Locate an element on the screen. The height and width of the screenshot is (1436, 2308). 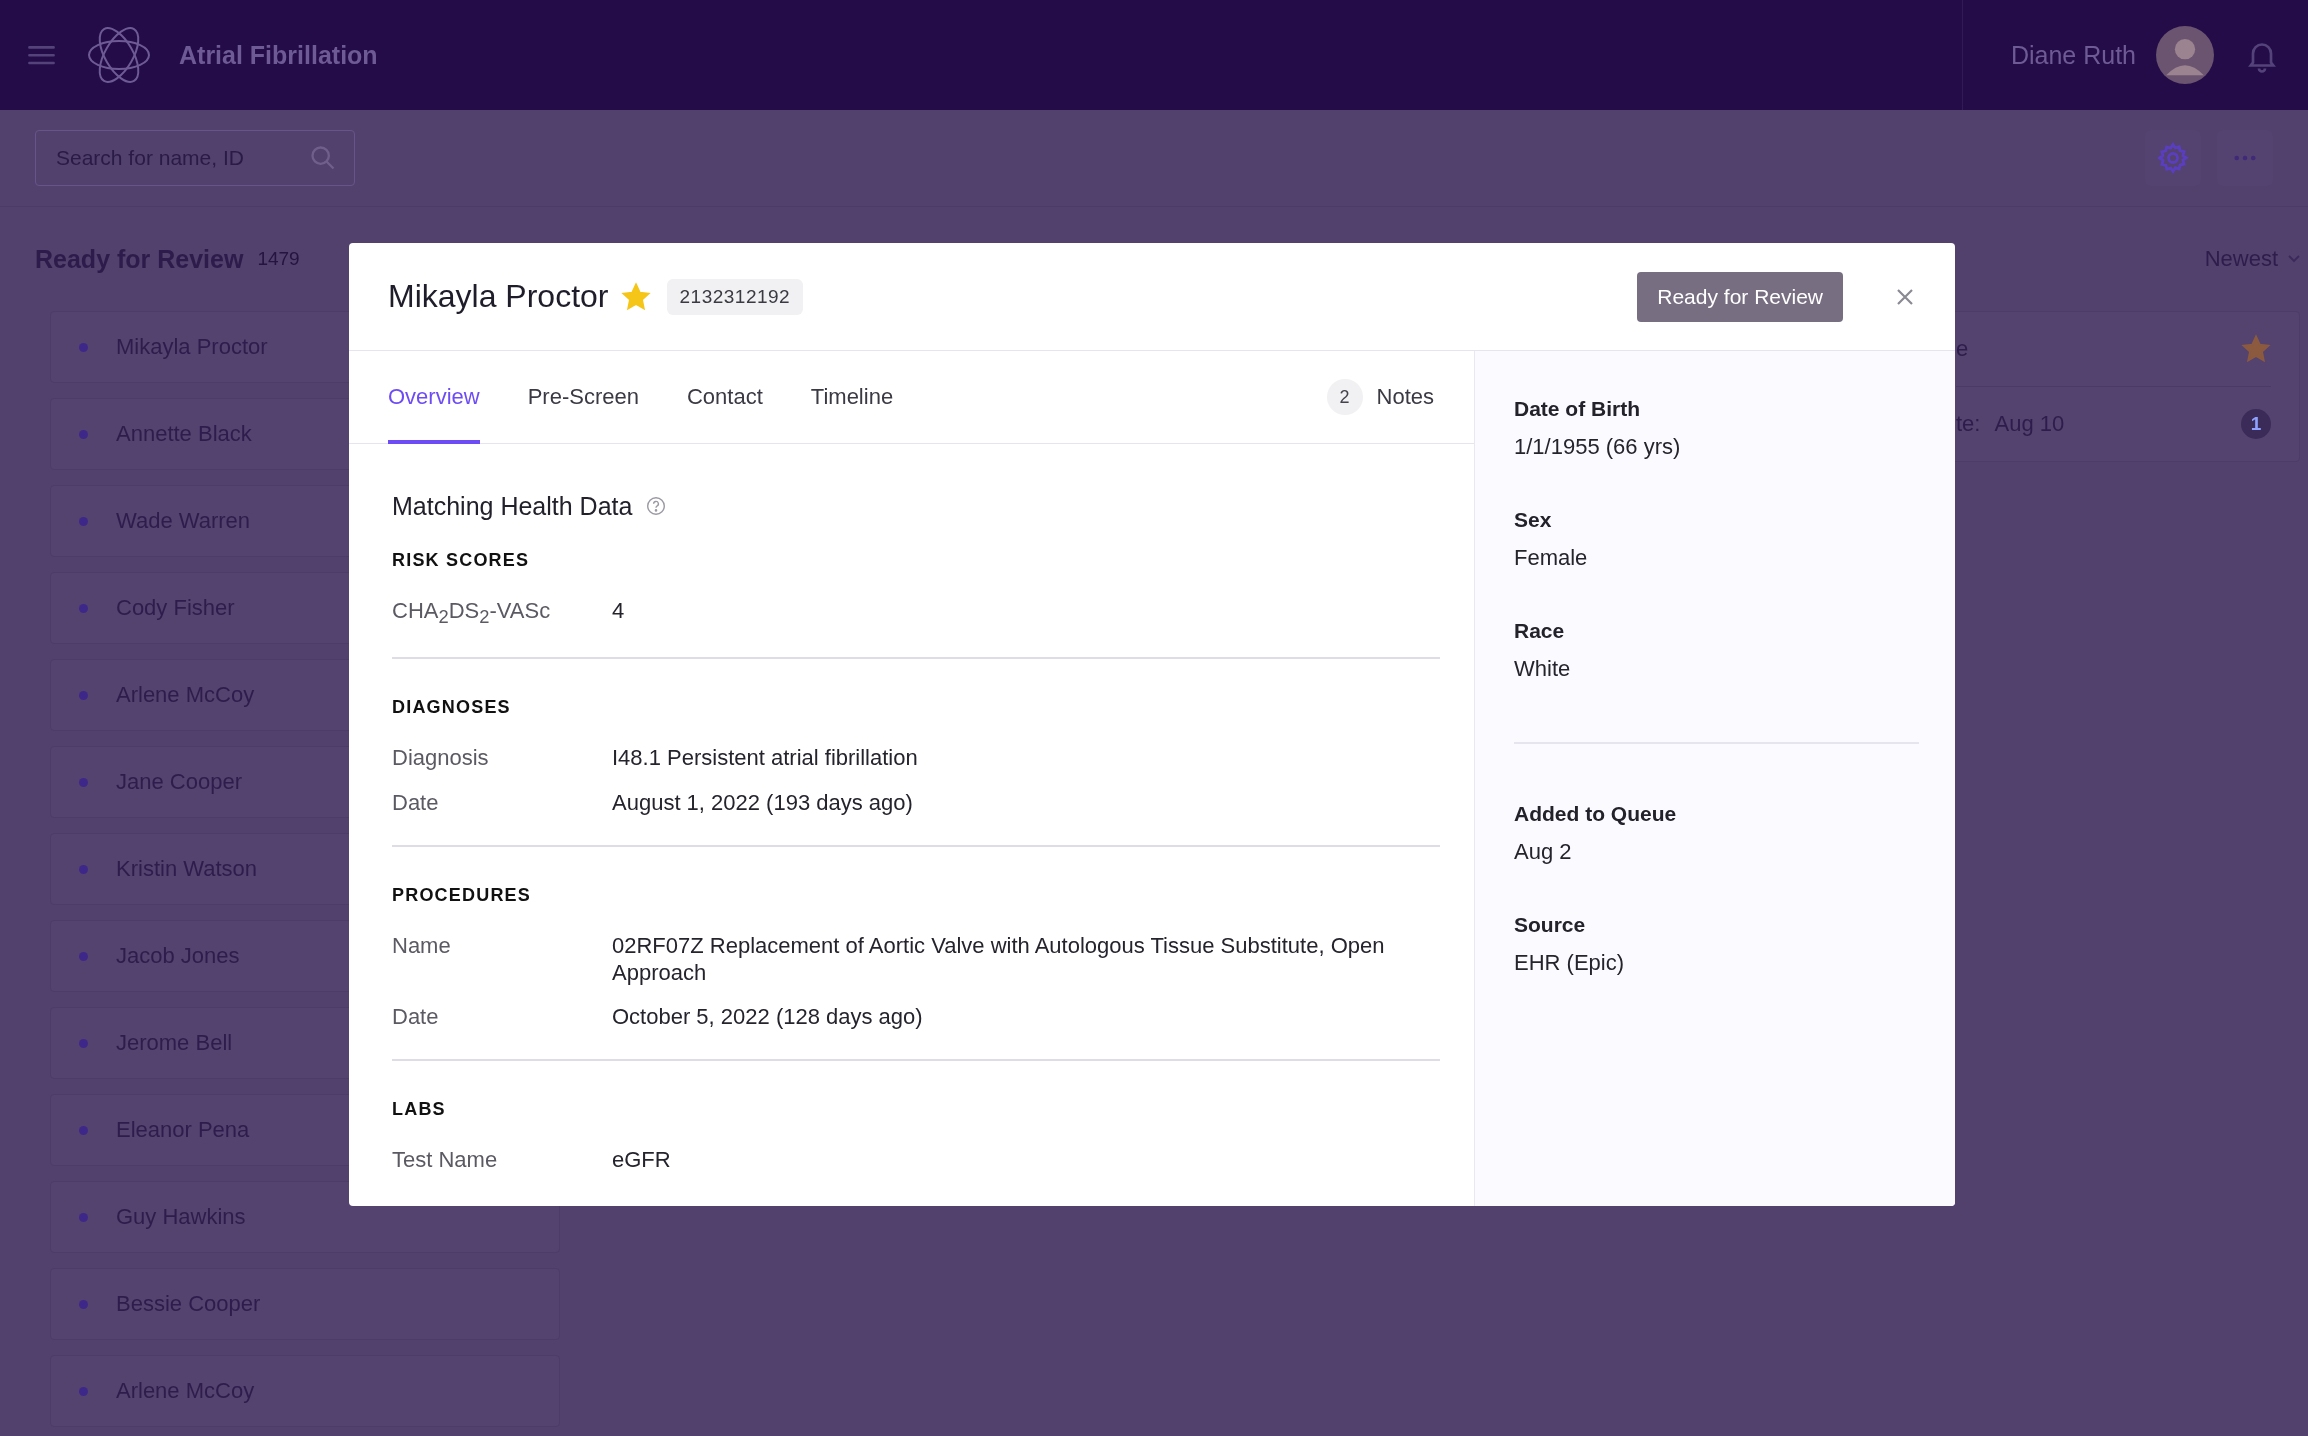
section-label: PROCEDURES is located at coordinates (462, 896).